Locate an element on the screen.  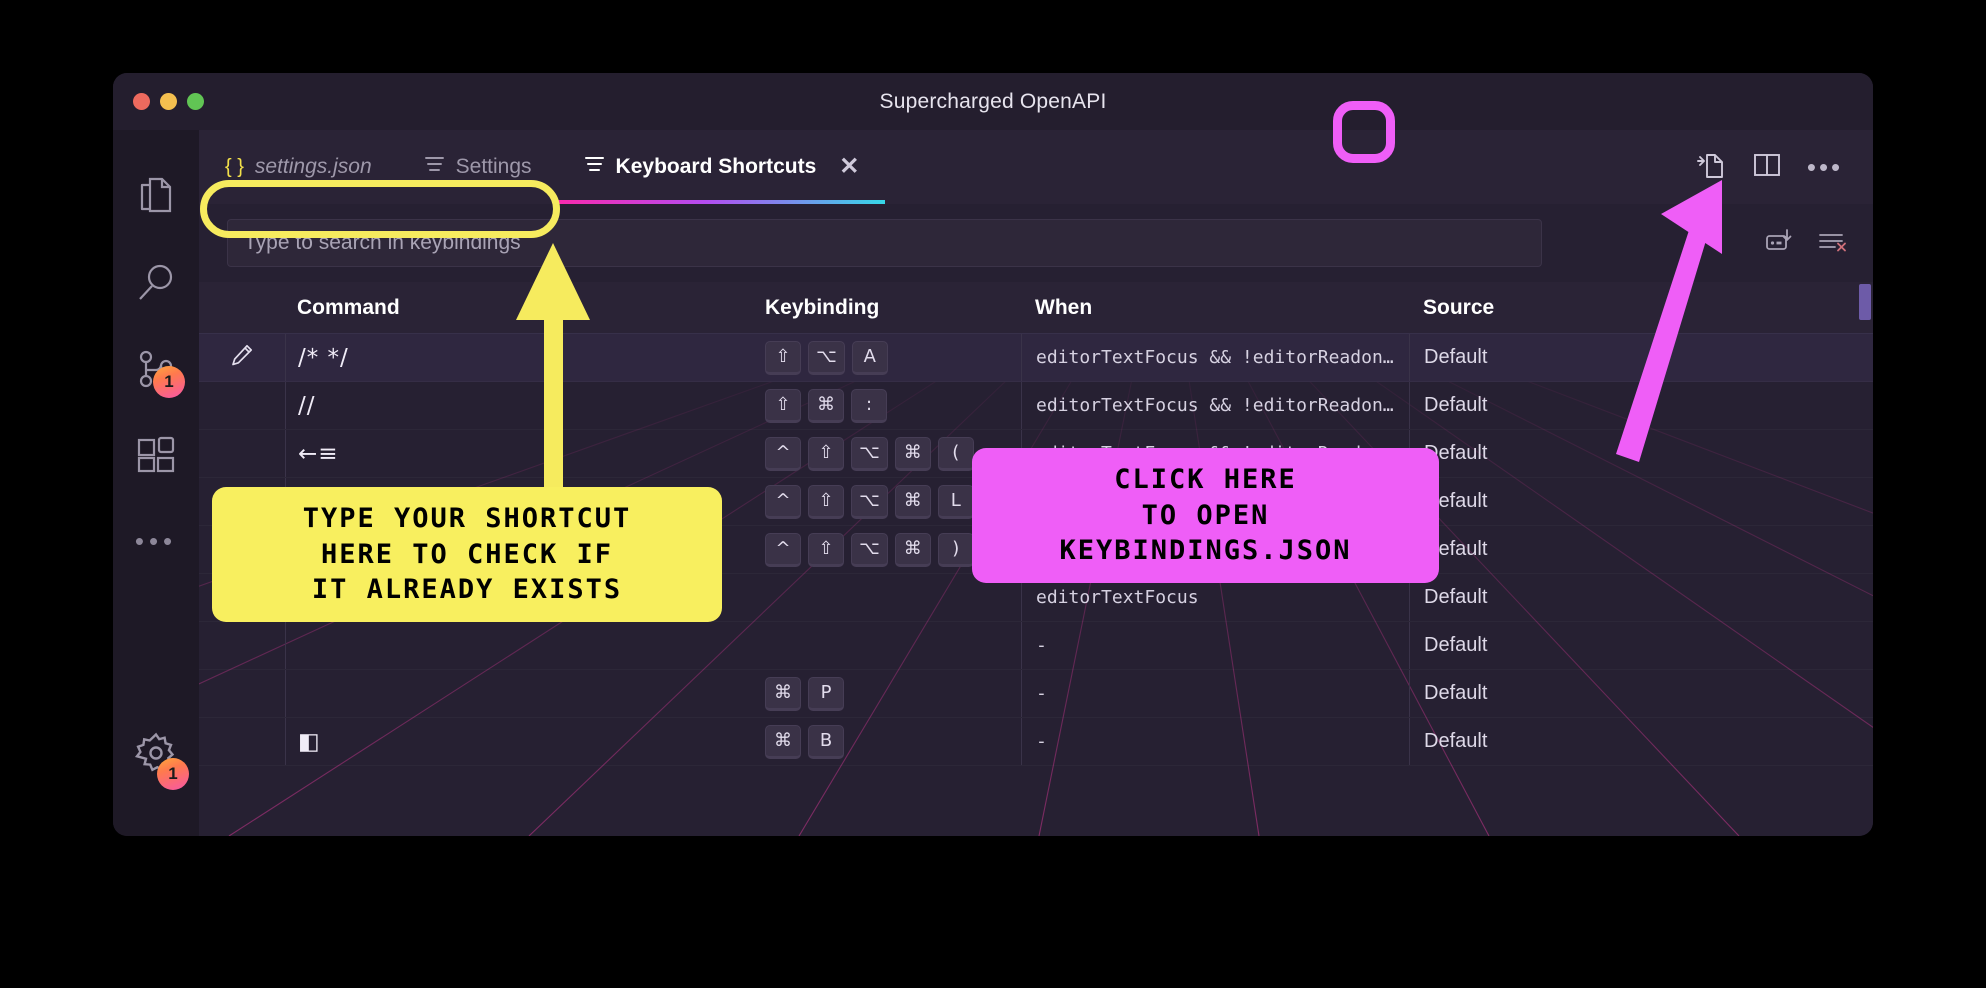
table-row: ⌘ P - Default is located at coordinates (1036, 694).